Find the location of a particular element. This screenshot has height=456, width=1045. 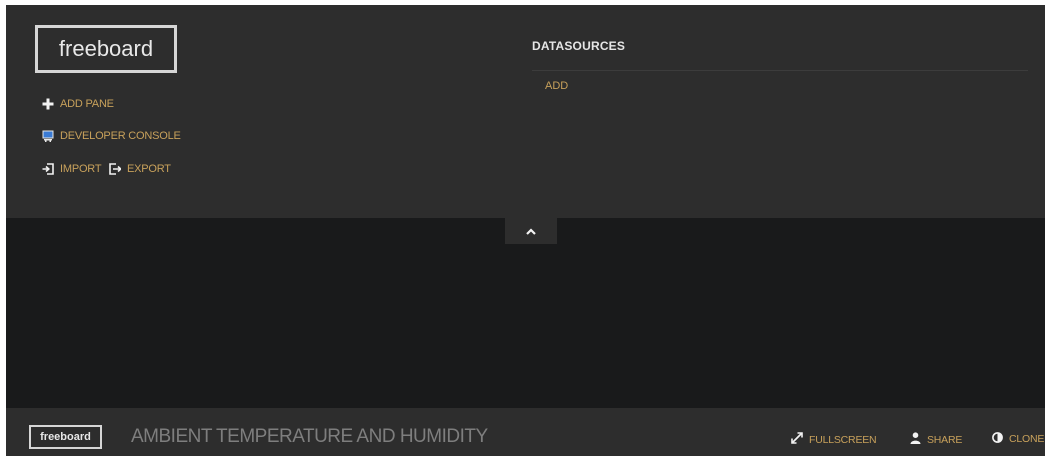

add-pane-label: ADD PANE is located at coordinates (87, 104).